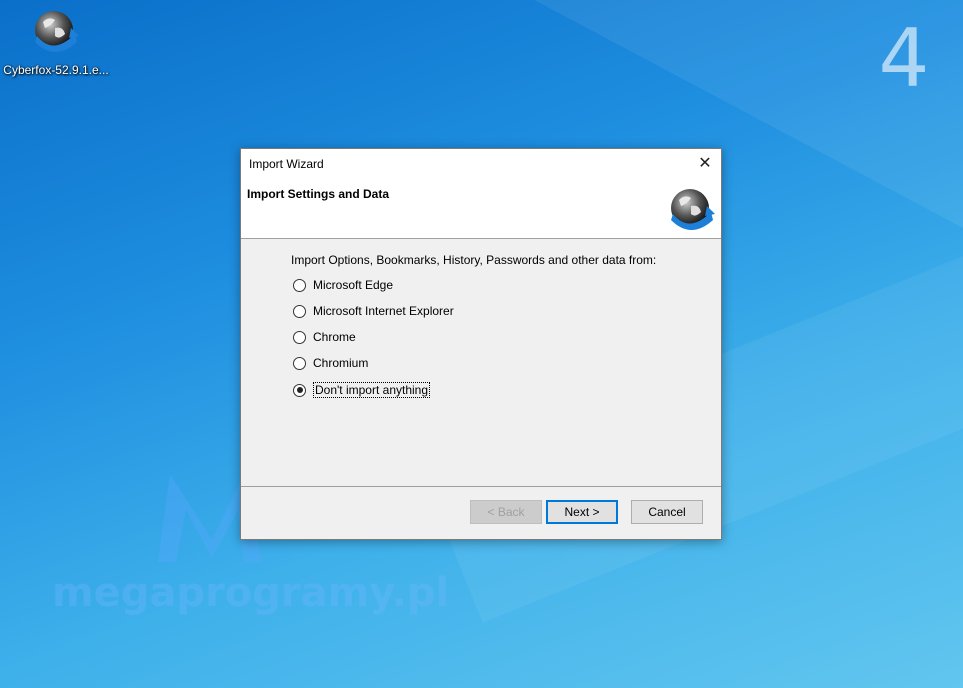 Image resolution: width=963 pixels, height=688 pixels. I want to click on cancel-button: Cancel, so click(667, 512).